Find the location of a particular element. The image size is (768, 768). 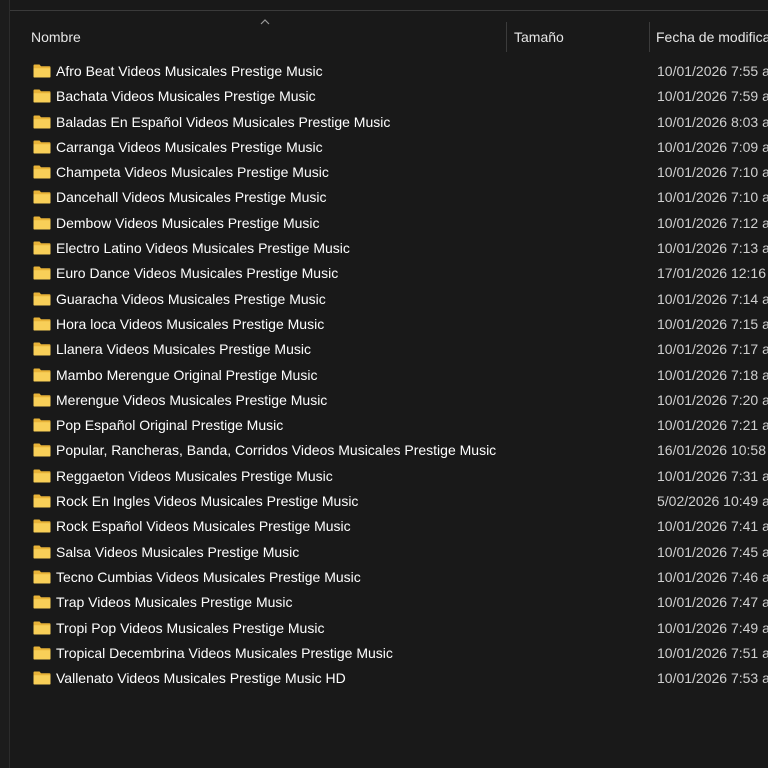

file-date-modified: 10/01/2026 8:03 a is located at coordinates (712, 121).